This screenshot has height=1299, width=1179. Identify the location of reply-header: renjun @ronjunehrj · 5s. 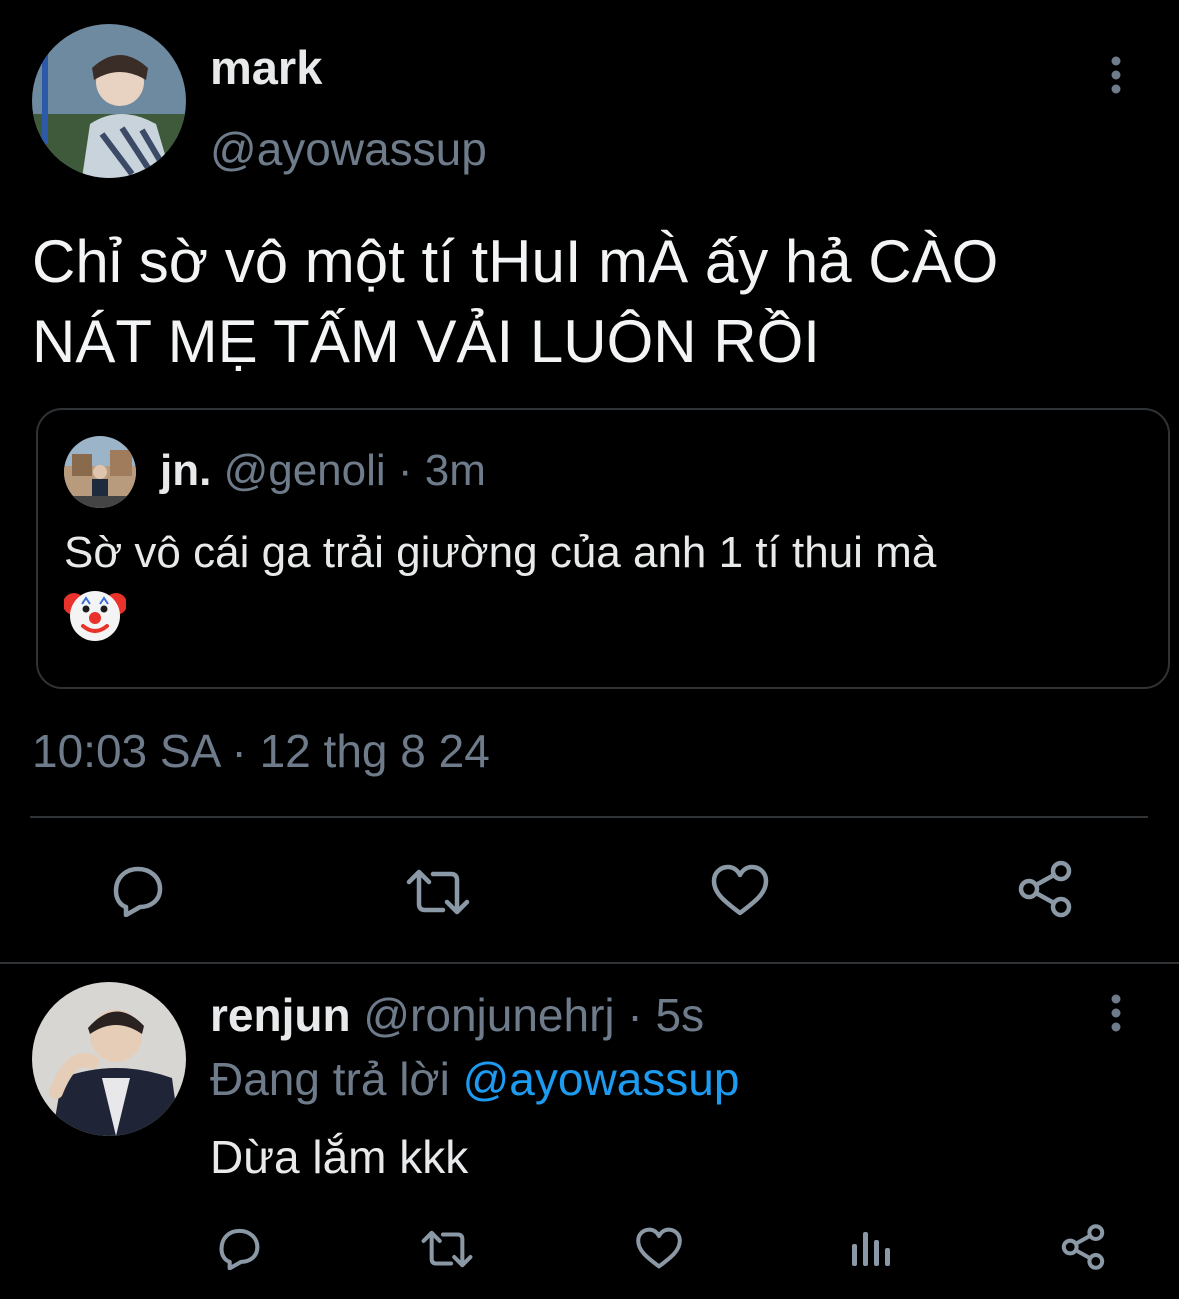
(457, 1015).